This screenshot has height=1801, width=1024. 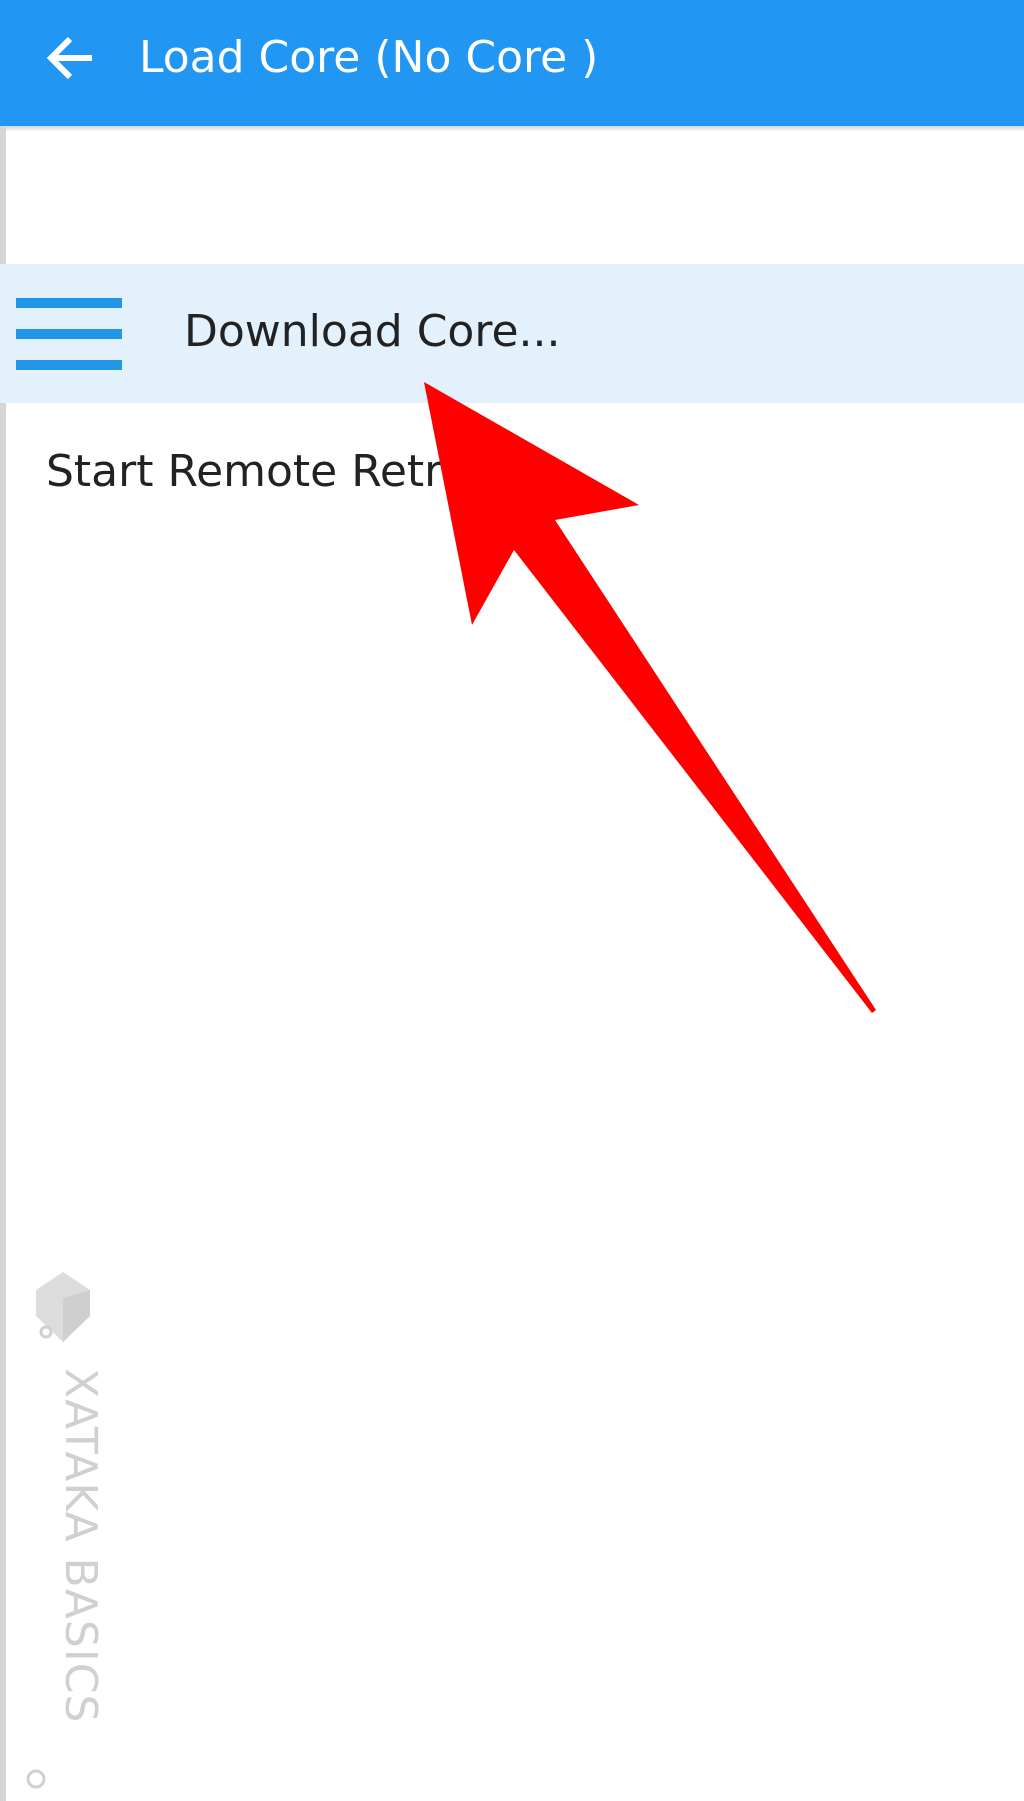 I want to click on watermark-text: XATAKA BASICS, so click(x=80, y=1546).